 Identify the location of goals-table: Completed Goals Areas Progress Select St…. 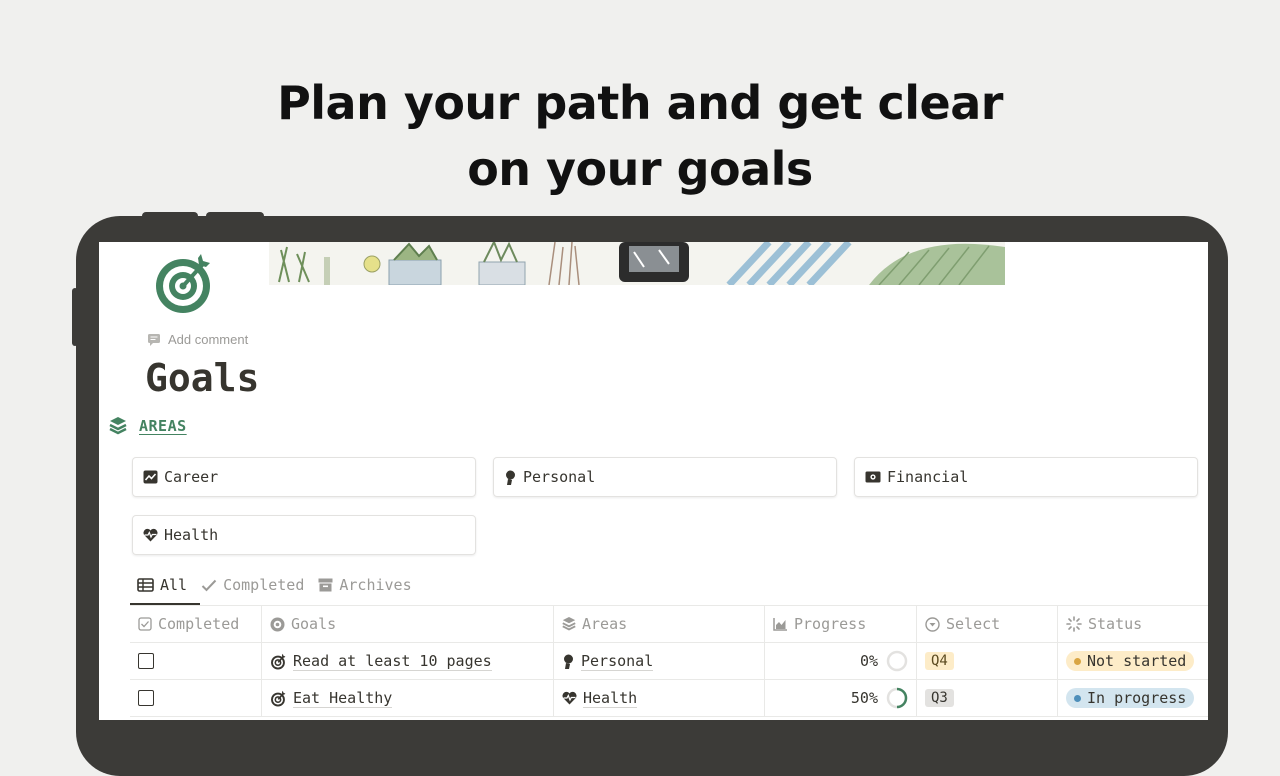
(669, 662).